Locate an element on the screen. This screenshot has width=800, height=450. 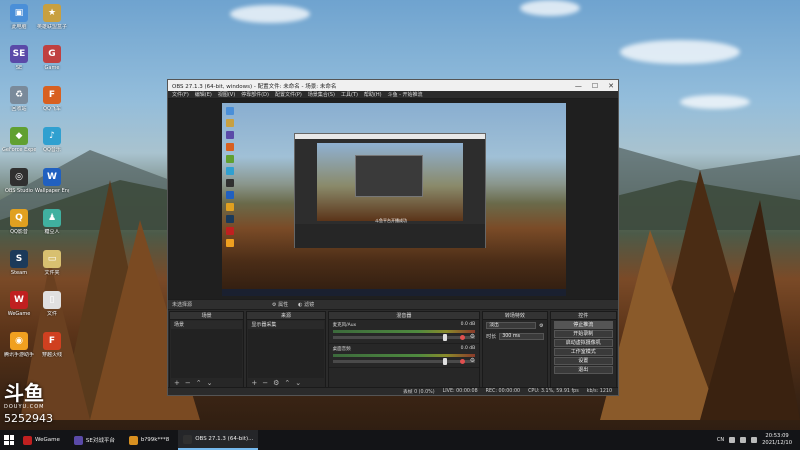
desktop-icon: ▯ 文件 is located at coordinates (52, 304).